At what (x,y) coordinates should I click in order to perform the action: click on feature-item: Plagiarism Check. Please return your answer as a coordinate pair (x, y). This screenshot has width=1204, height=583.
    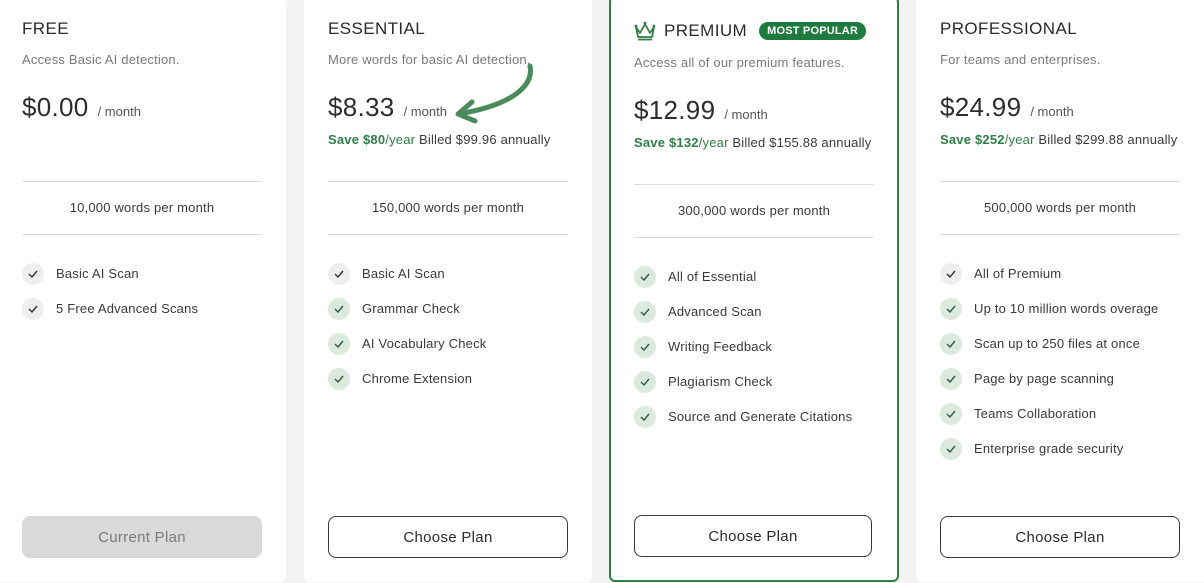
    Looking at the image, I should click on (743, 381).